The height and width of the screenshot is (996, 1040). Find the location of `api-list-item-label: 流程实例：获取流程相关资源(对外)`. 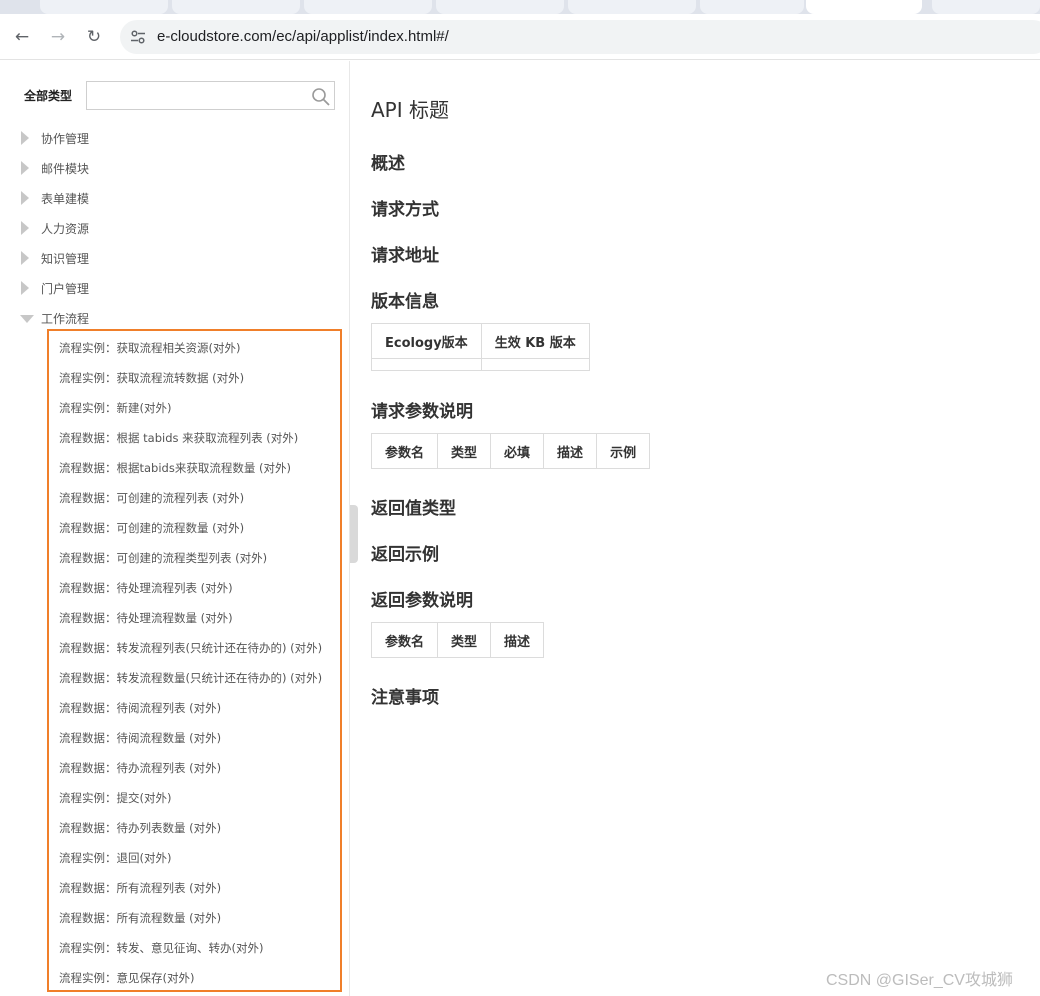

api-list-item-label: 流程实例：获取流程相关资源(对外) is located at coordinates (149, 348).